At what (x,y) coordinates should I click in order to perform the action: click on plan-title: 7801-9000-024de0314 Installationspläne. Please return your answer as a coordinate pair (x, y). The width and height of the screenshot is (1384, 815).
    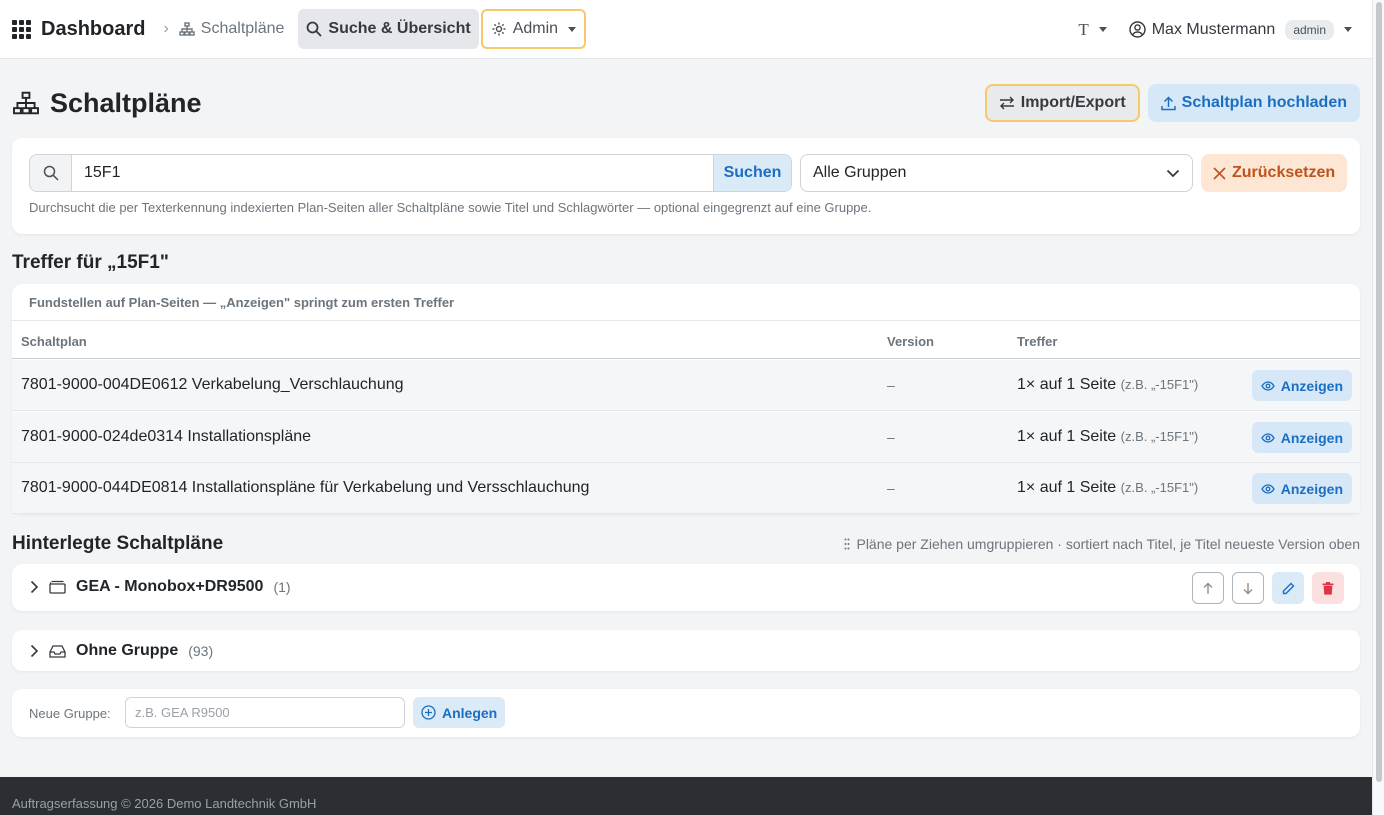
    Looking at the image, I should click on (166, 436).